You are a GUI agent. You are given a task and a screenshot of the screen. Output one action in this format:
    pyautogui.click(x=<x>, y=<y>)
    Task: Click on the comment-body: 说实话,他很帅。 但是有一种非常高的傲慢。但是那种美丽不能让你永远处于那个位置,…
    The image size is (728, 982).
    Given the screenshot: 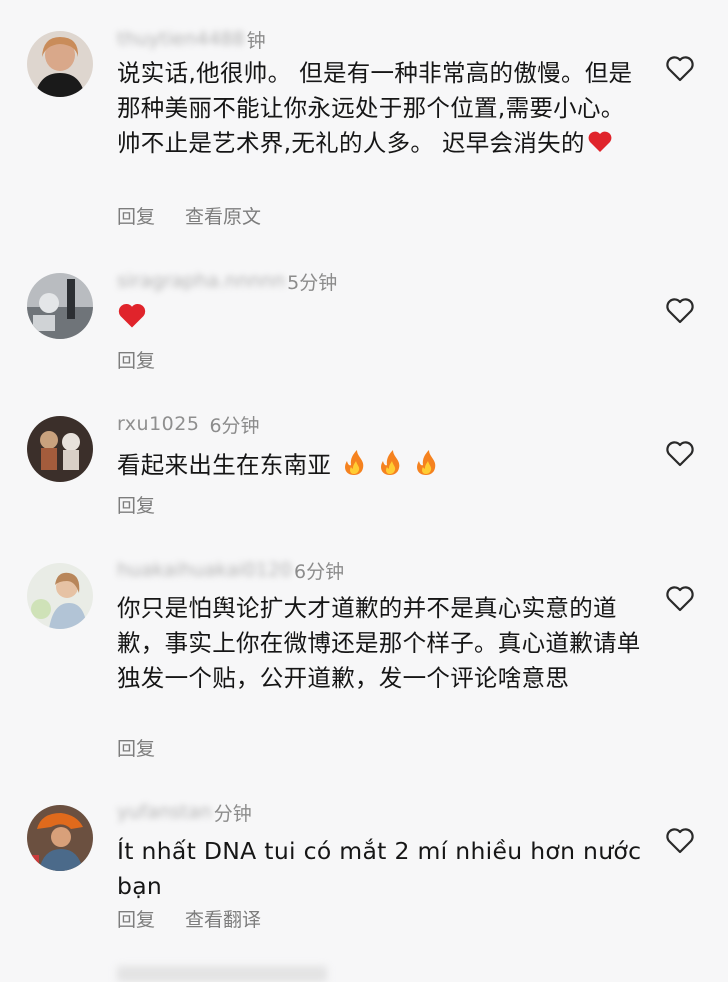 What is the action you would take?
    pyautogui.click(x=375, y=108)
    